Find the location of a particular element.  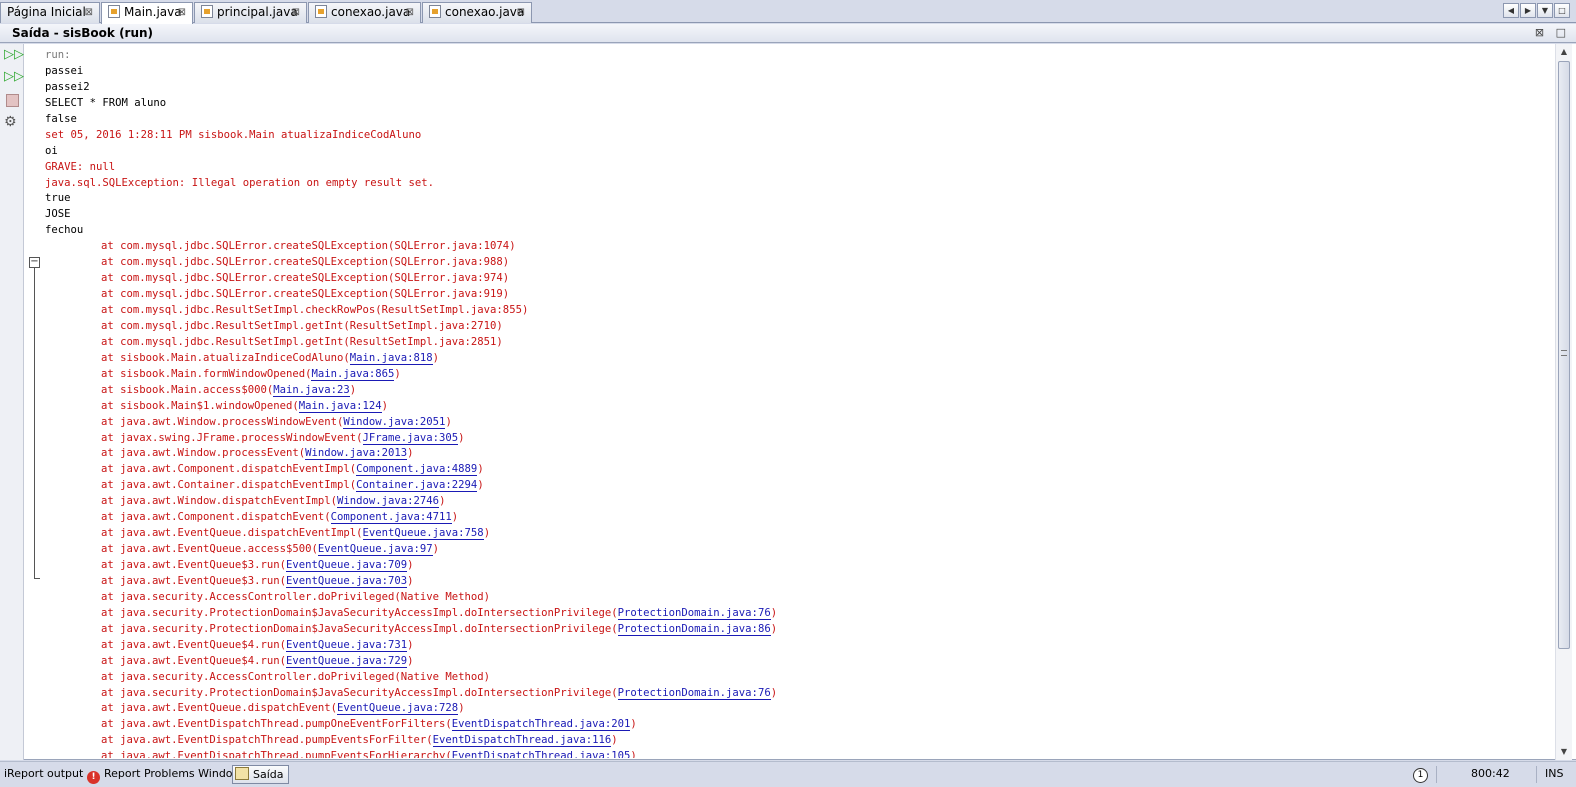

tab-list-icon: ▼ is located at coordinates (1545, 10).